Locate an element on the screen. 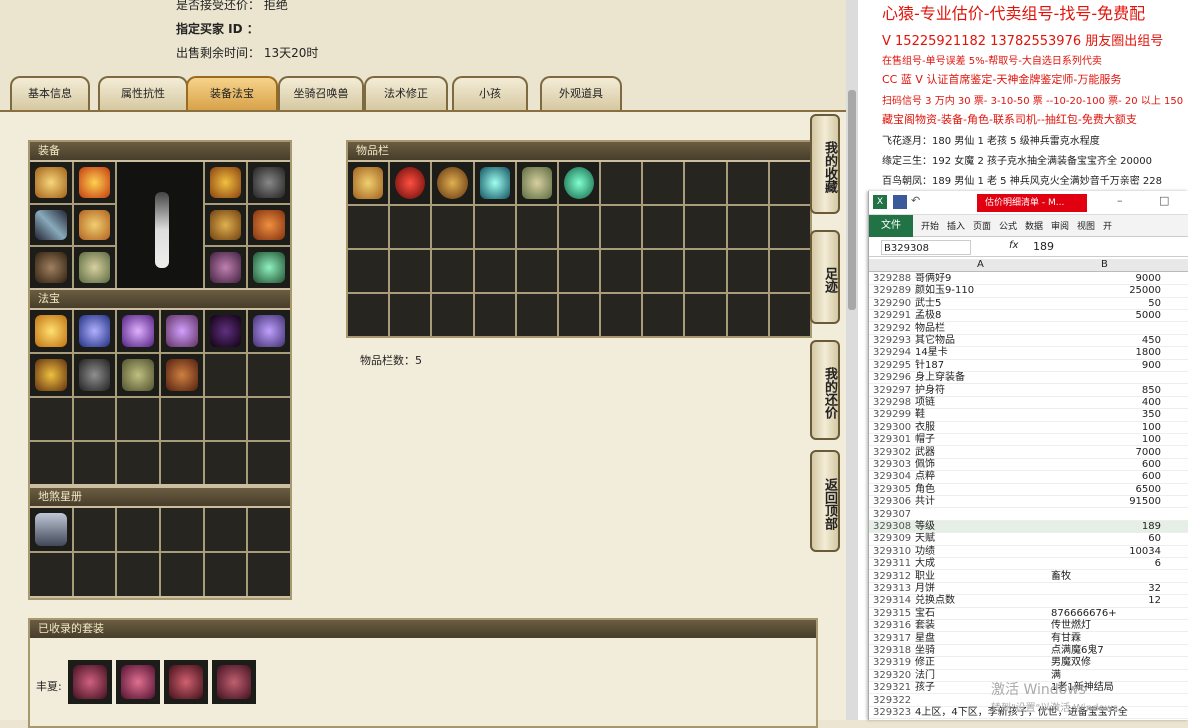  row-number: 329305 is located at coordinates (892, 490).